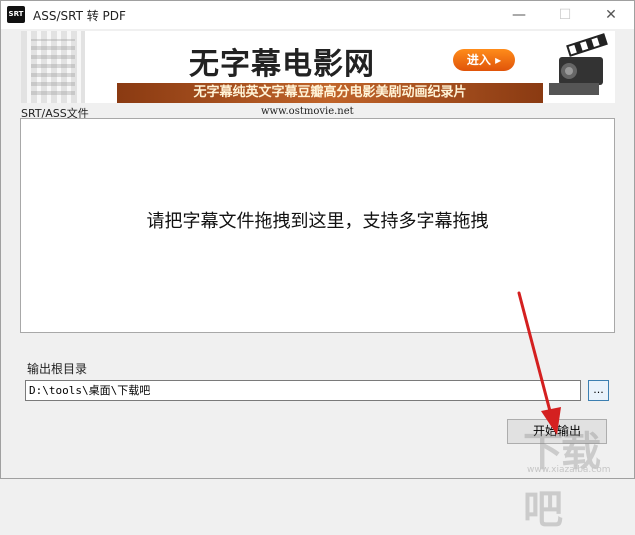  Describe the element at coordinates (16, 14) in the screenshot. I see `srt-app-icon: SRT` at that location.